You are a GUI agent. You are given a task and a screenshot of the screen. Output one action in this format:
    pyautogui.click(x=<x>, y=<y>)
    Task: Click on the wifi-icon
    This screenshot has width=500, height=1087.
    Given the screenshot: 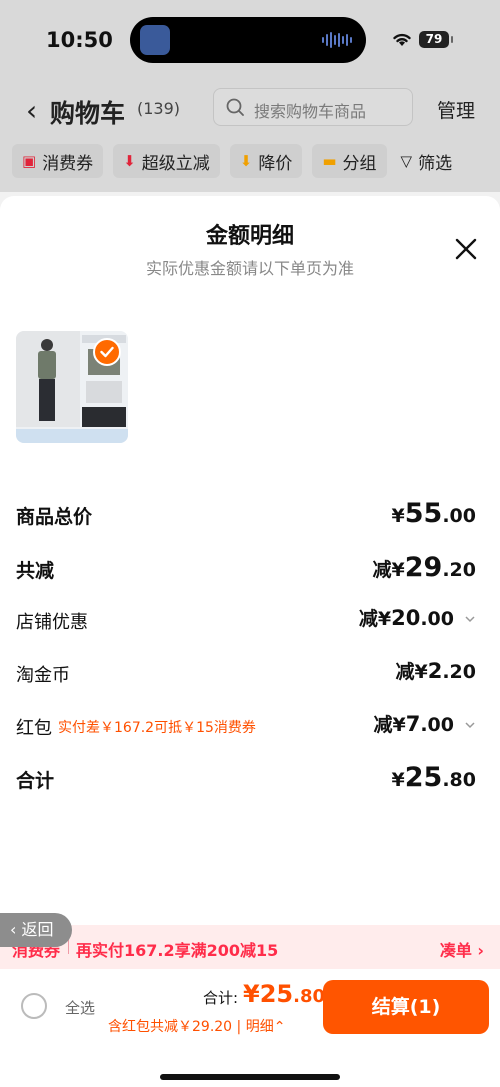 What is the action you would take?
    pyautogui.click(x=402, y=39)
    